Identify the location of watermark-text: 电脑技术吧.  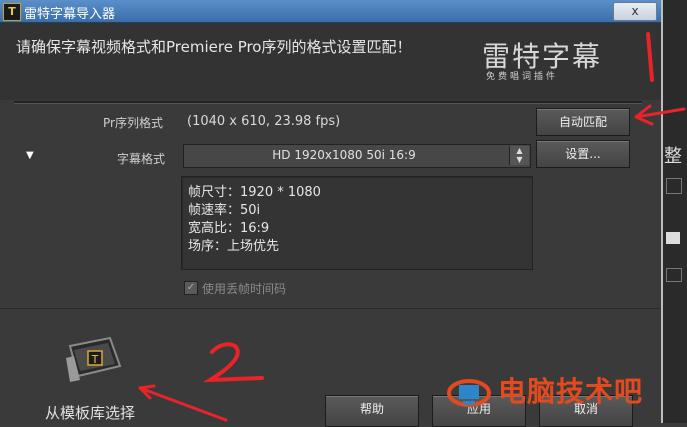
(571, 391).